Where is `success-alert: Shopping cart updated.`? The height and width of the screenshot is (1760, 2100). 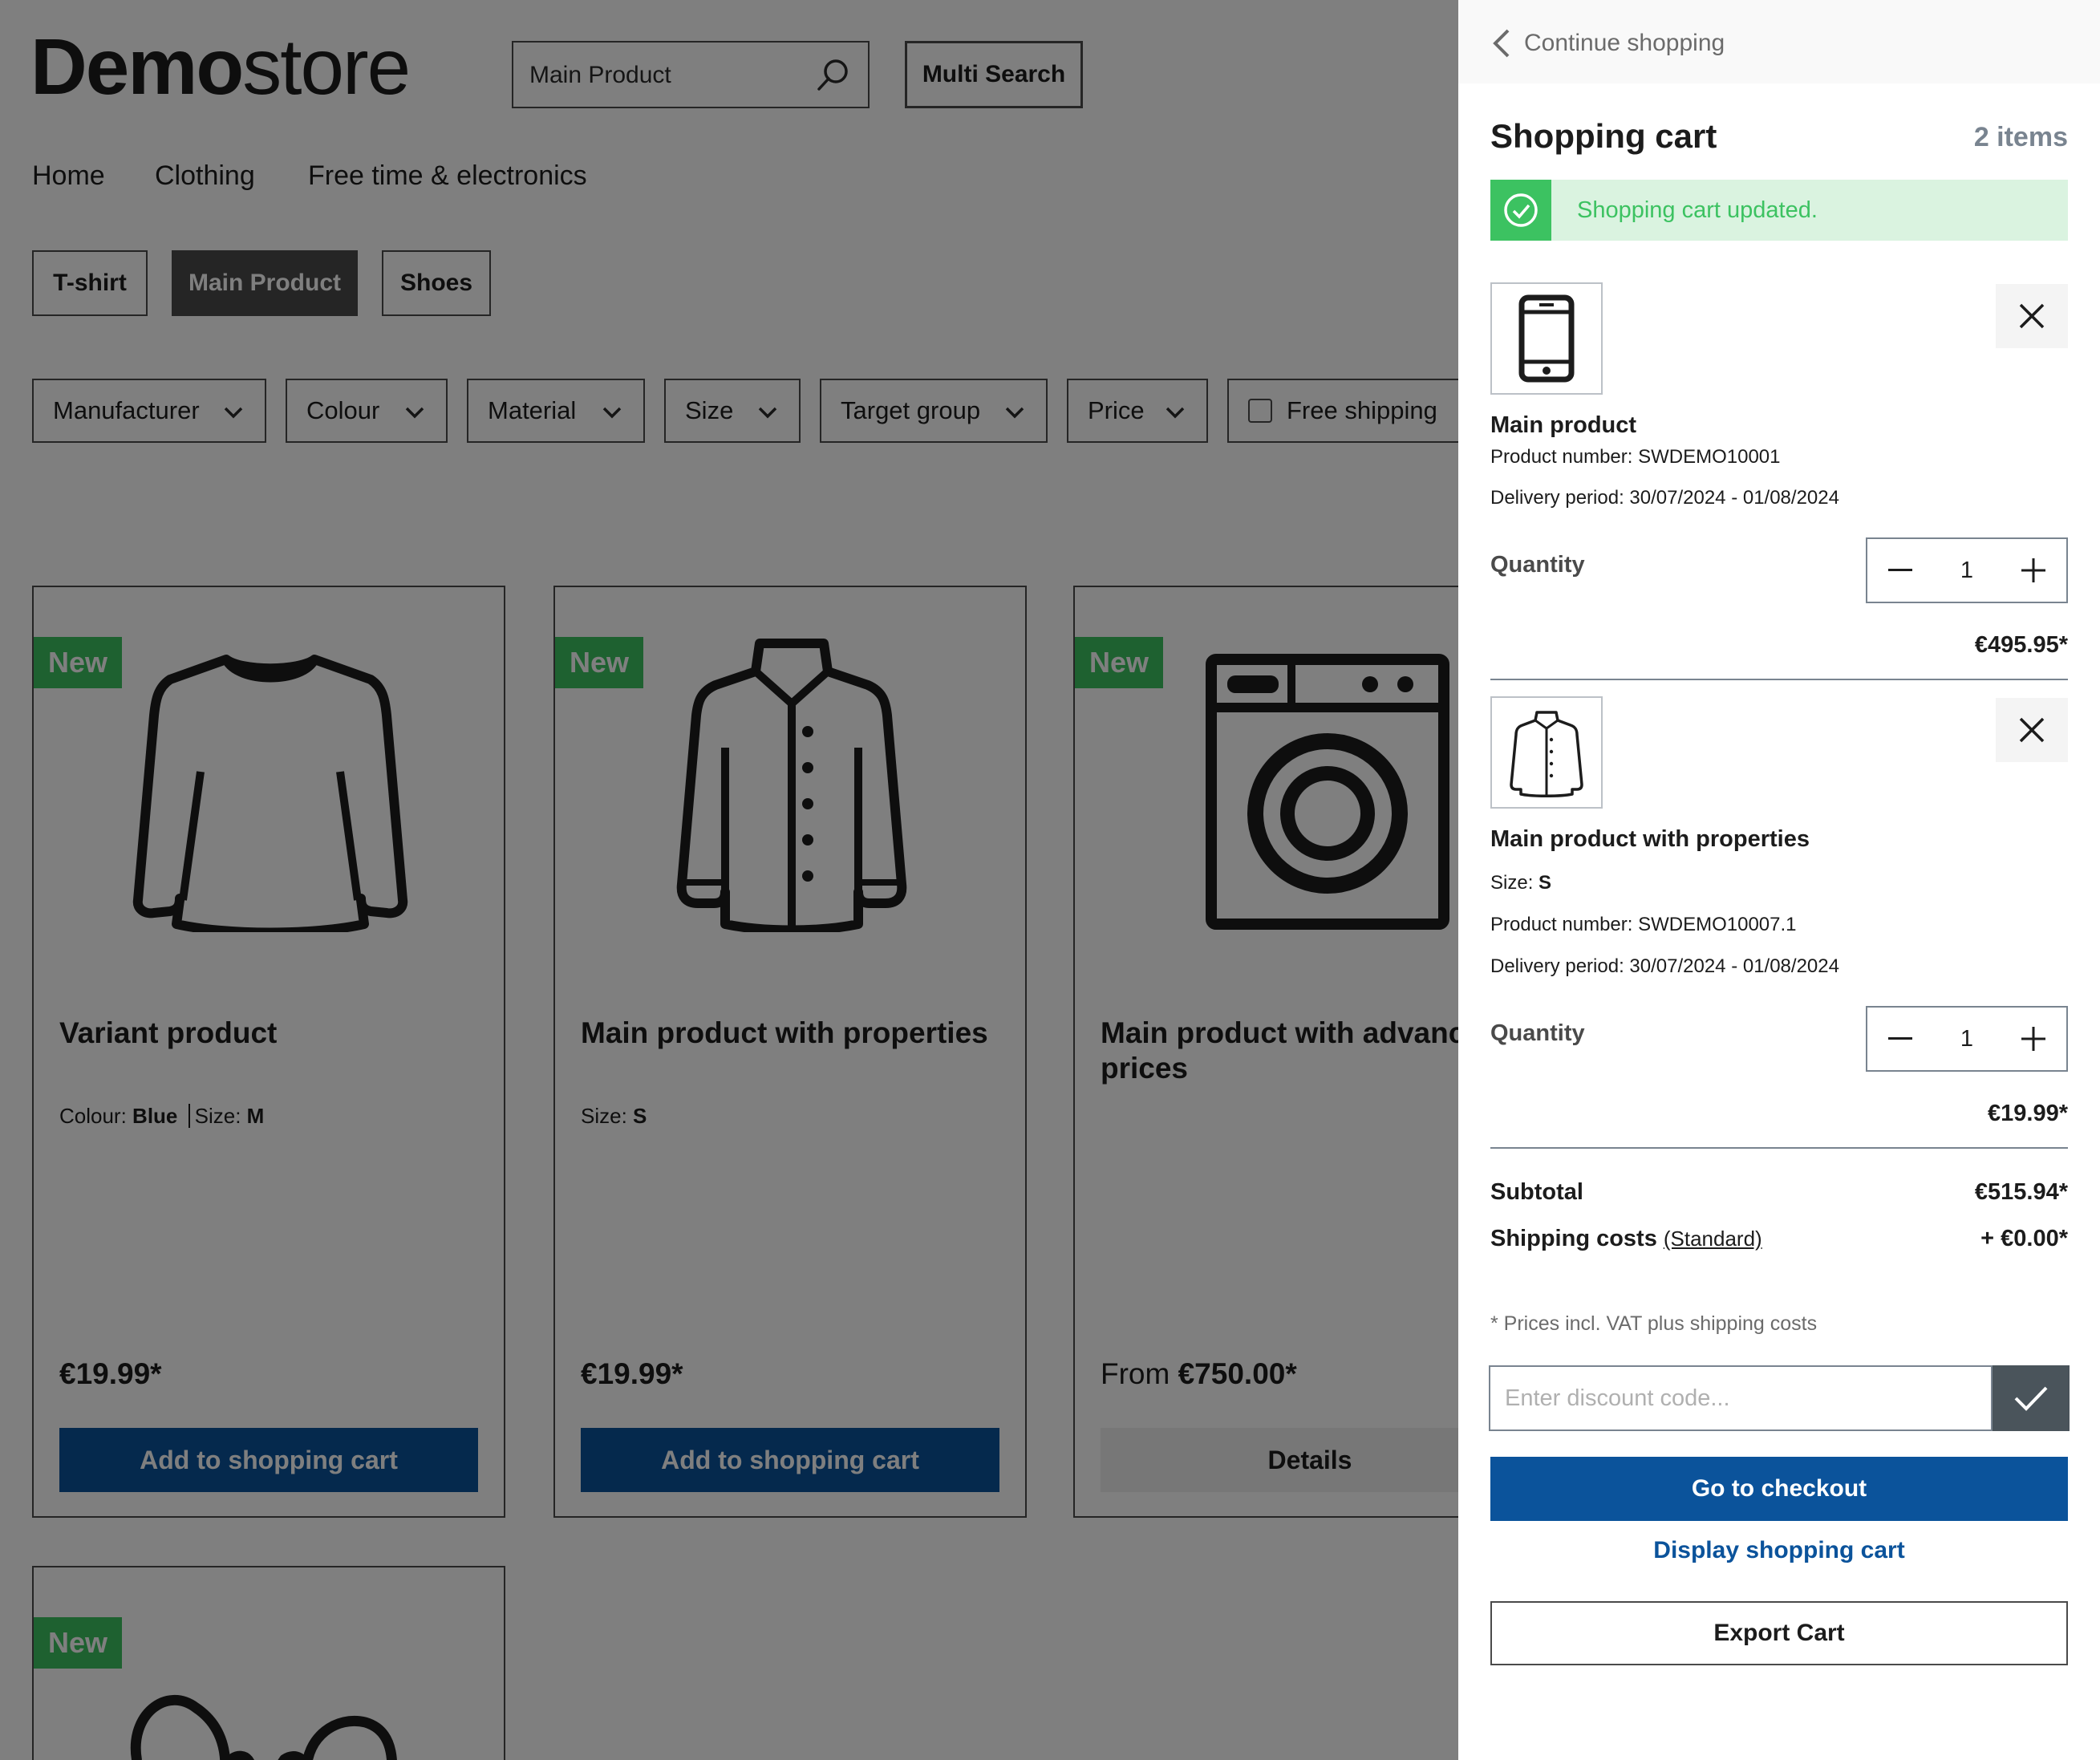
success-alert: Shopping cart updated. is located at coordinates (1779, 210).